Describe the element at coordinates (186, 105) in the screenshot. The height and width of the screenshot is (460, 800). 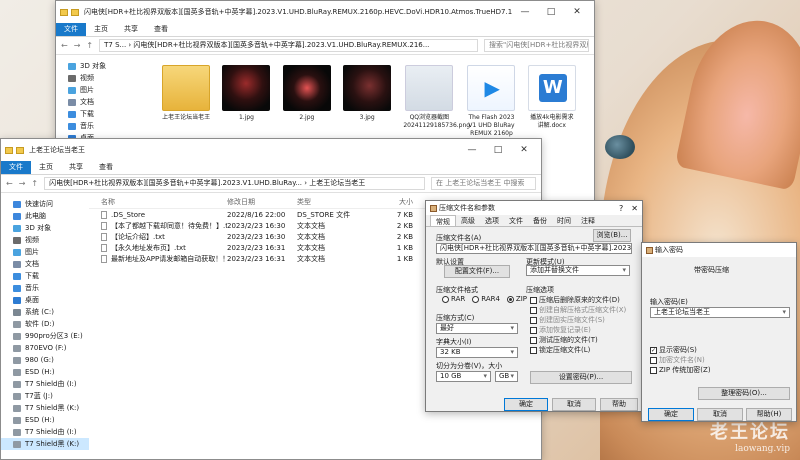
I see `file-thumbnail: 上老王论坛当老王` at that location.